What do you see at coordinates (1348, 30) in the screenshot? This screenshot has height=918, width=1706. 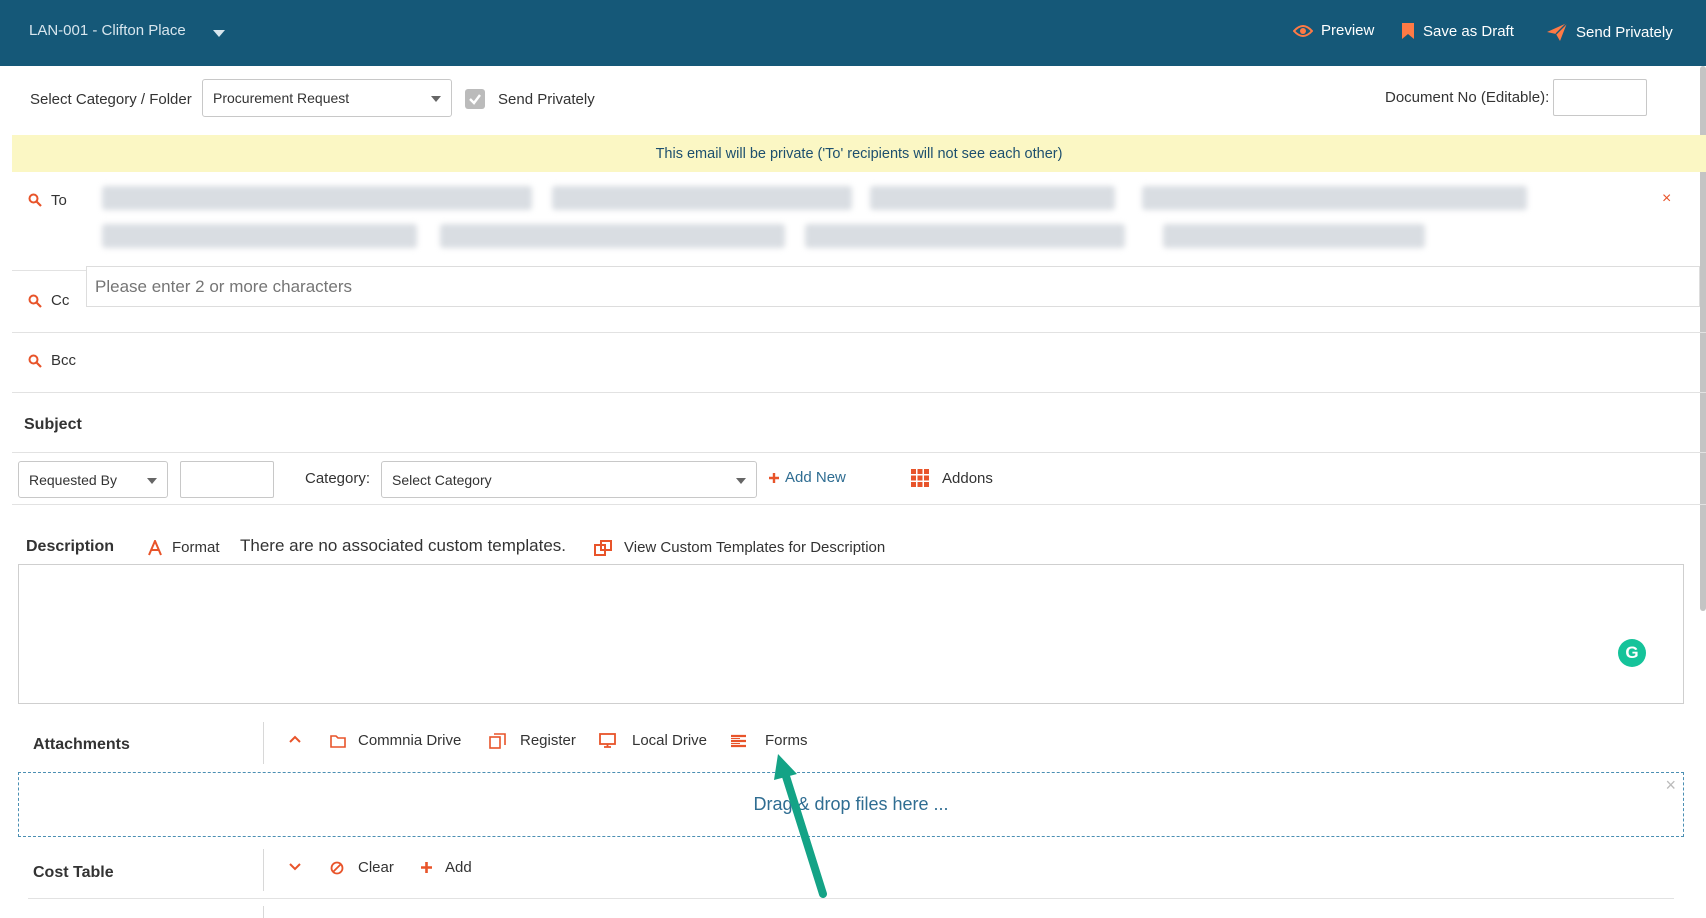 I see `preview-label: Preview` at bounding box center [1348, 30].